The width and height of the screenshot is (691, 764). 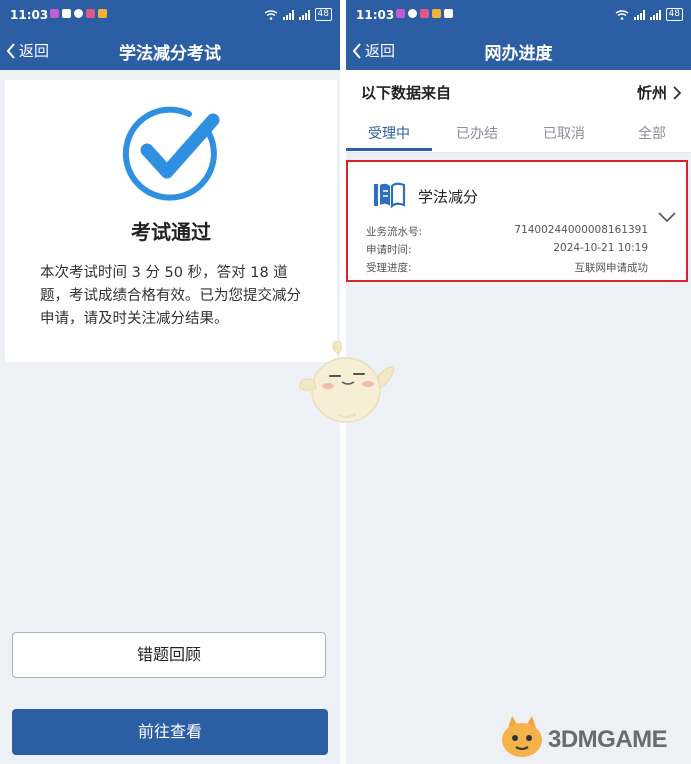 I want to click on result-title: 考试通过, so click(x=171, y=232).